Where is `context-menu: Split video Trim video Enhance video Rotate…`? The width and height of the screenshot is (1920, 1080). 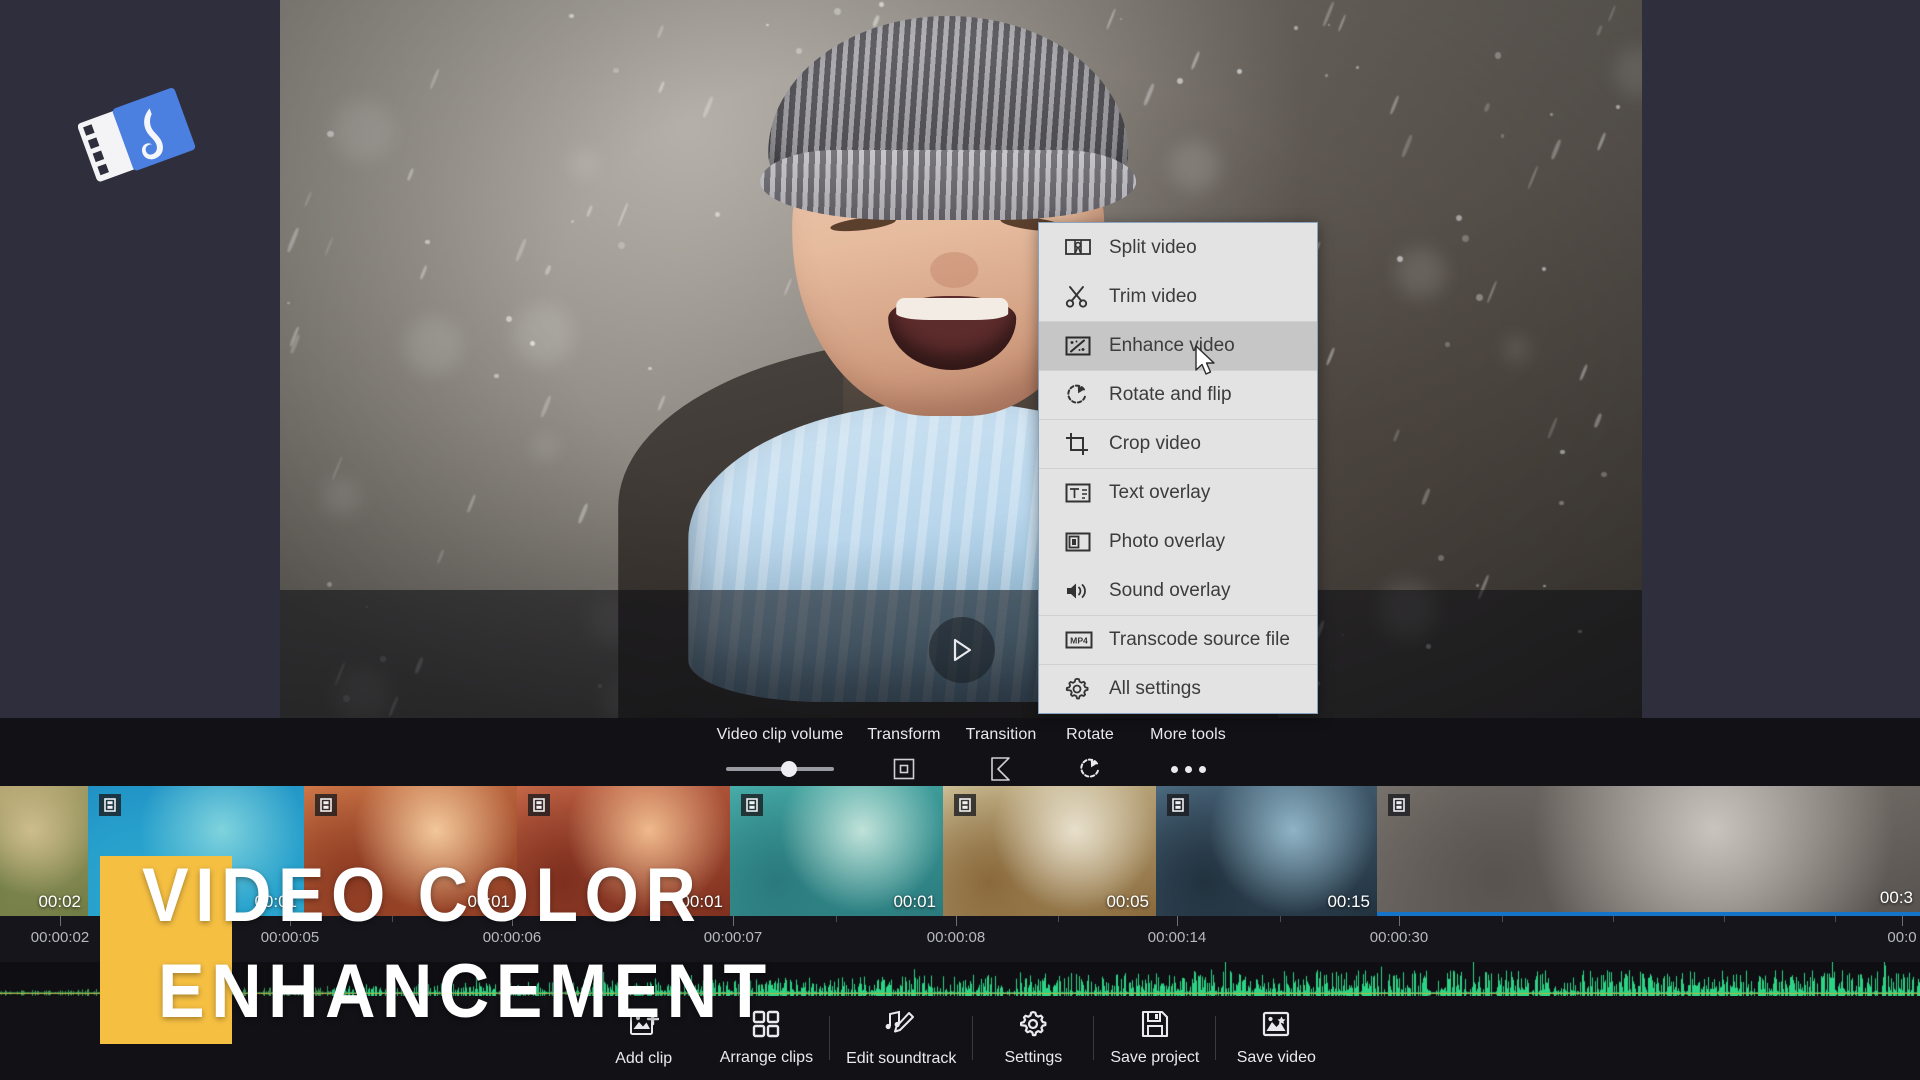 context-menu: Split video Trim video Enhance video Rotate… is located at coordinates (1178, 468).